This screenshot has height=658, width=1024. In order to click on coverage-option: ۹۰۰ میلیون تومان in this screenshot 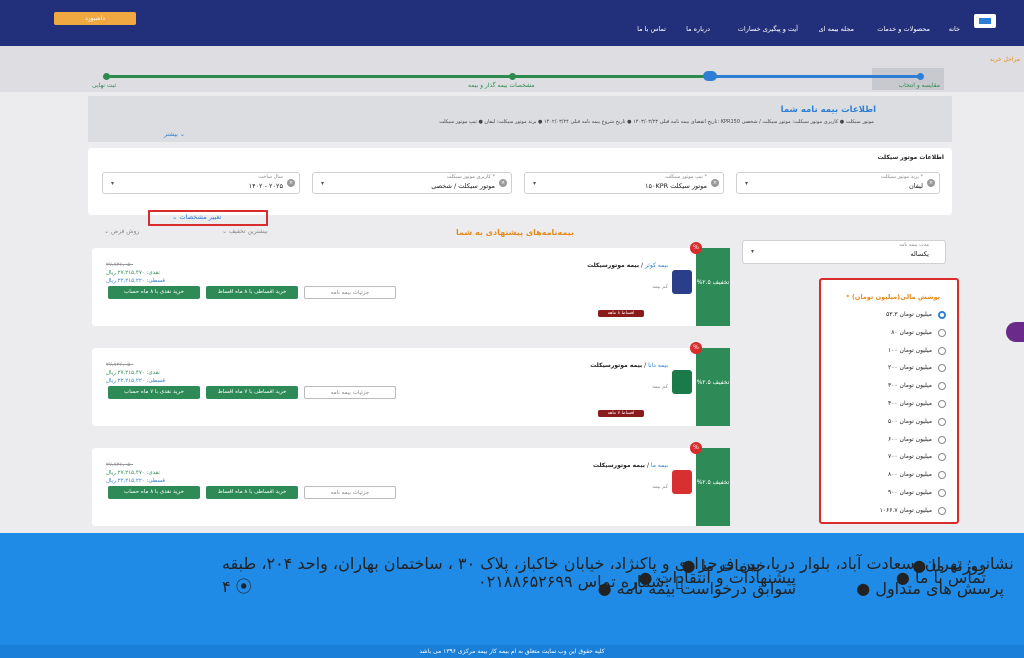, I will do `click(886, 494)`.